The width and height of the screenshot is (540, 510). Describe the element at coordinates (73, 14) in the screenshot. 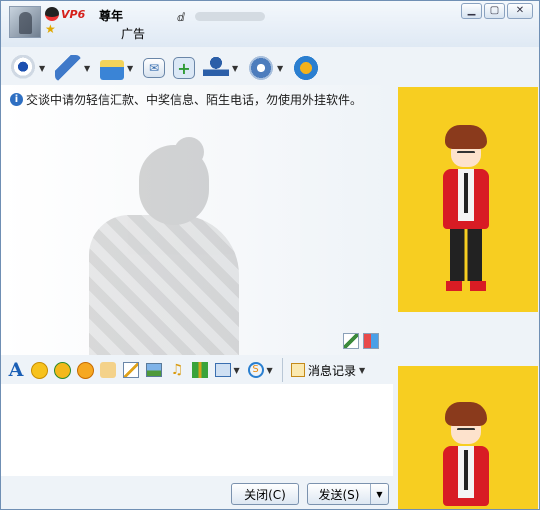

I see `vip-badge: VP6` at that location.